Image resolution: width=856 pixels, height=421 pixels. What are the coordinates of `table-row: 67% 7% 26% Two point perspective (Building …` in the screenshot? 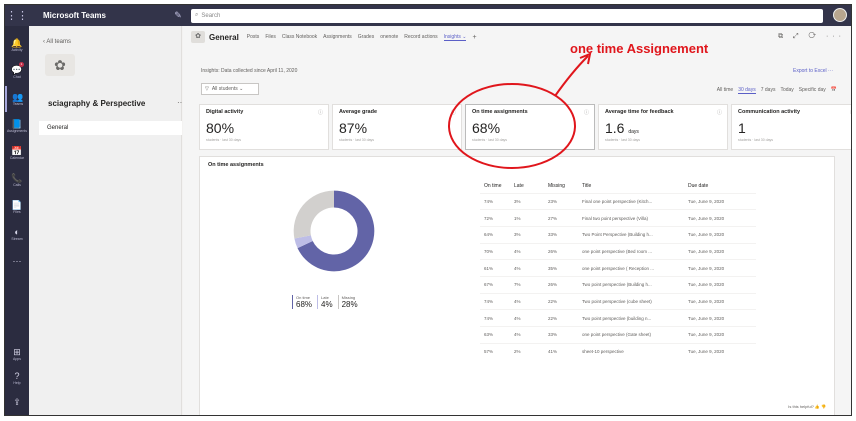 It's located at (618, 284).